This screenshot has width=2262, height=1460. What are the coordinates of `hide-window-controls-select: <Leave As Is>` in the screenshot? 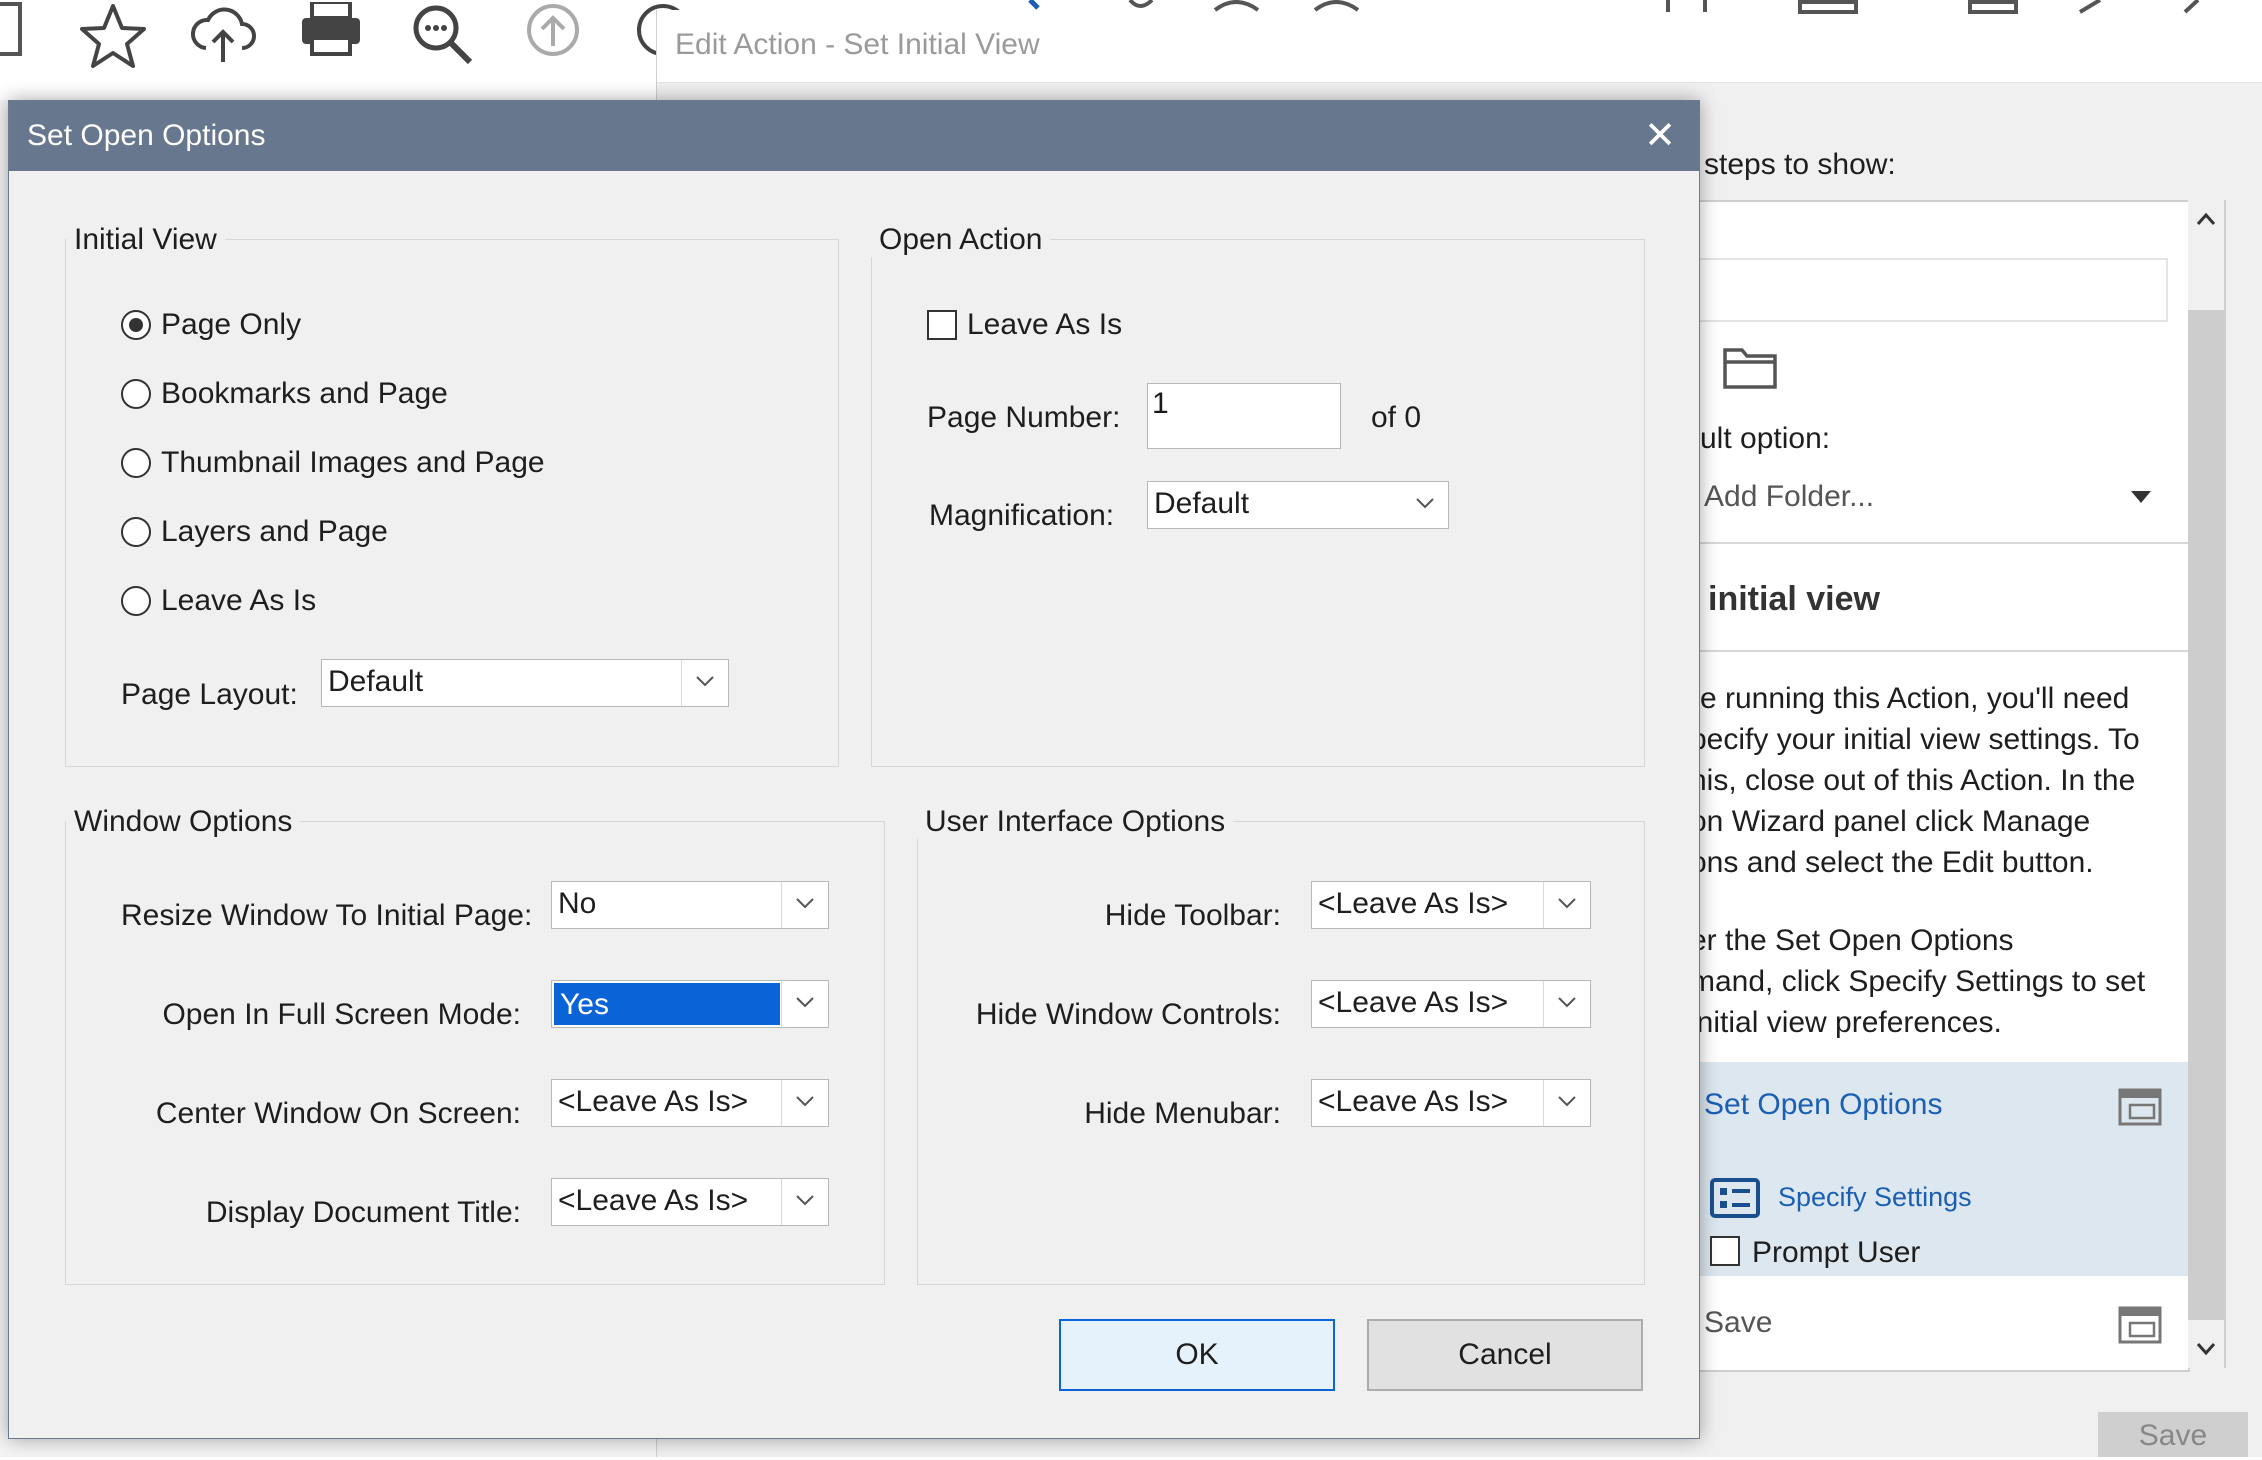 It's located at (1451, 1004).